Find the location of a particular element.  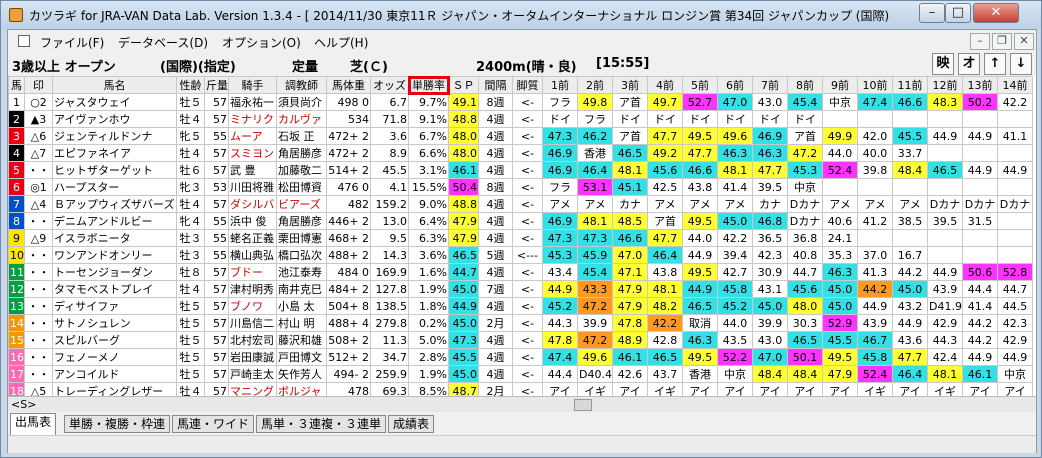

tab-entries: 出馬表 is located at coordinates (33, 424).